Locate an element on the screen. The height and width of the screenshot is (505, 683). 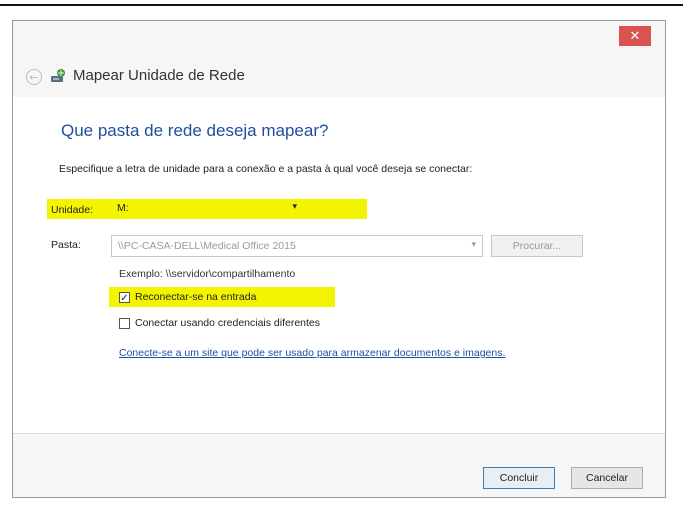
credentials-option: Conectar usando credenciais diferentes is located at coordinates (219, 323).